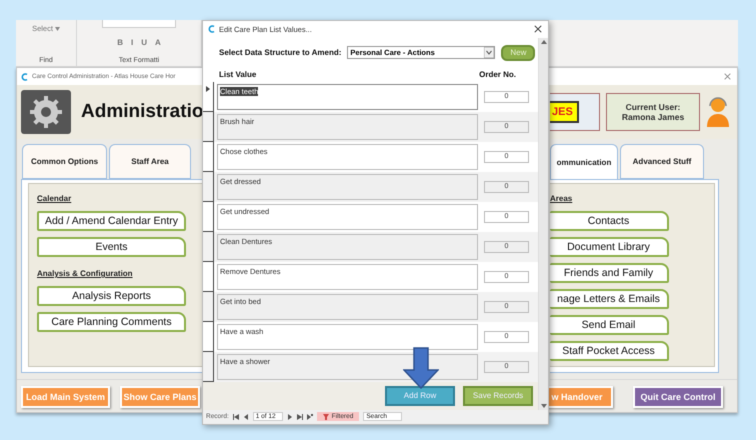 This screenshot has height=440, width=756. I want to click on close-icon, so click(538, 29).